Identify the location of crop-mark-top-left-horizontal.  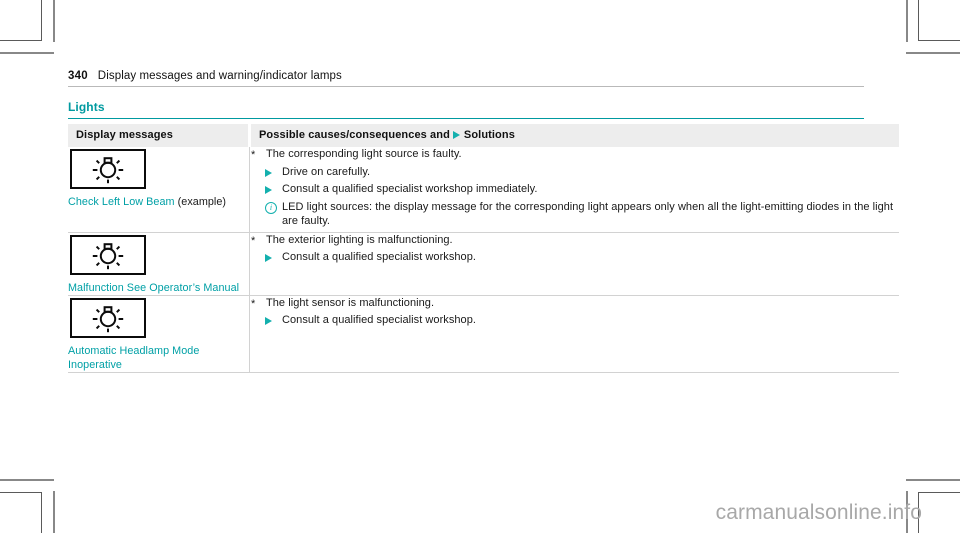
(21, 40).